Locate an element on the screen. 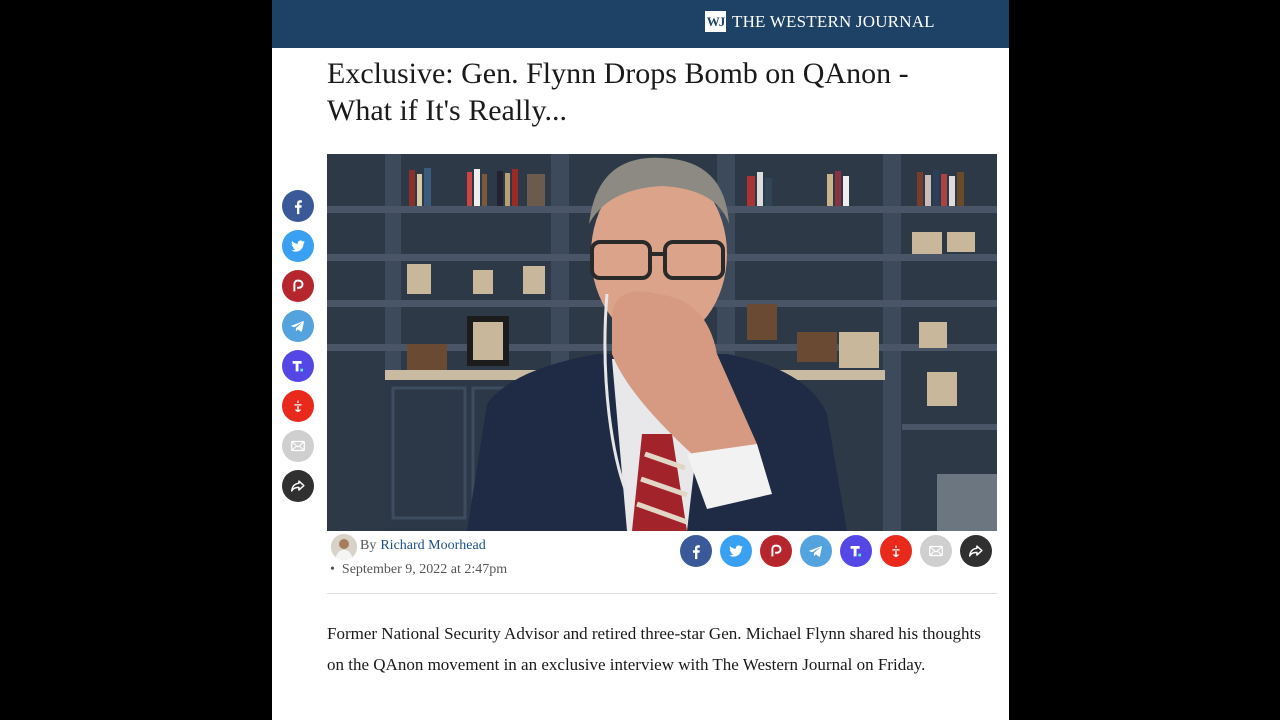  byline-text: By Richard Moorhead is located at coordinates (423, 546).